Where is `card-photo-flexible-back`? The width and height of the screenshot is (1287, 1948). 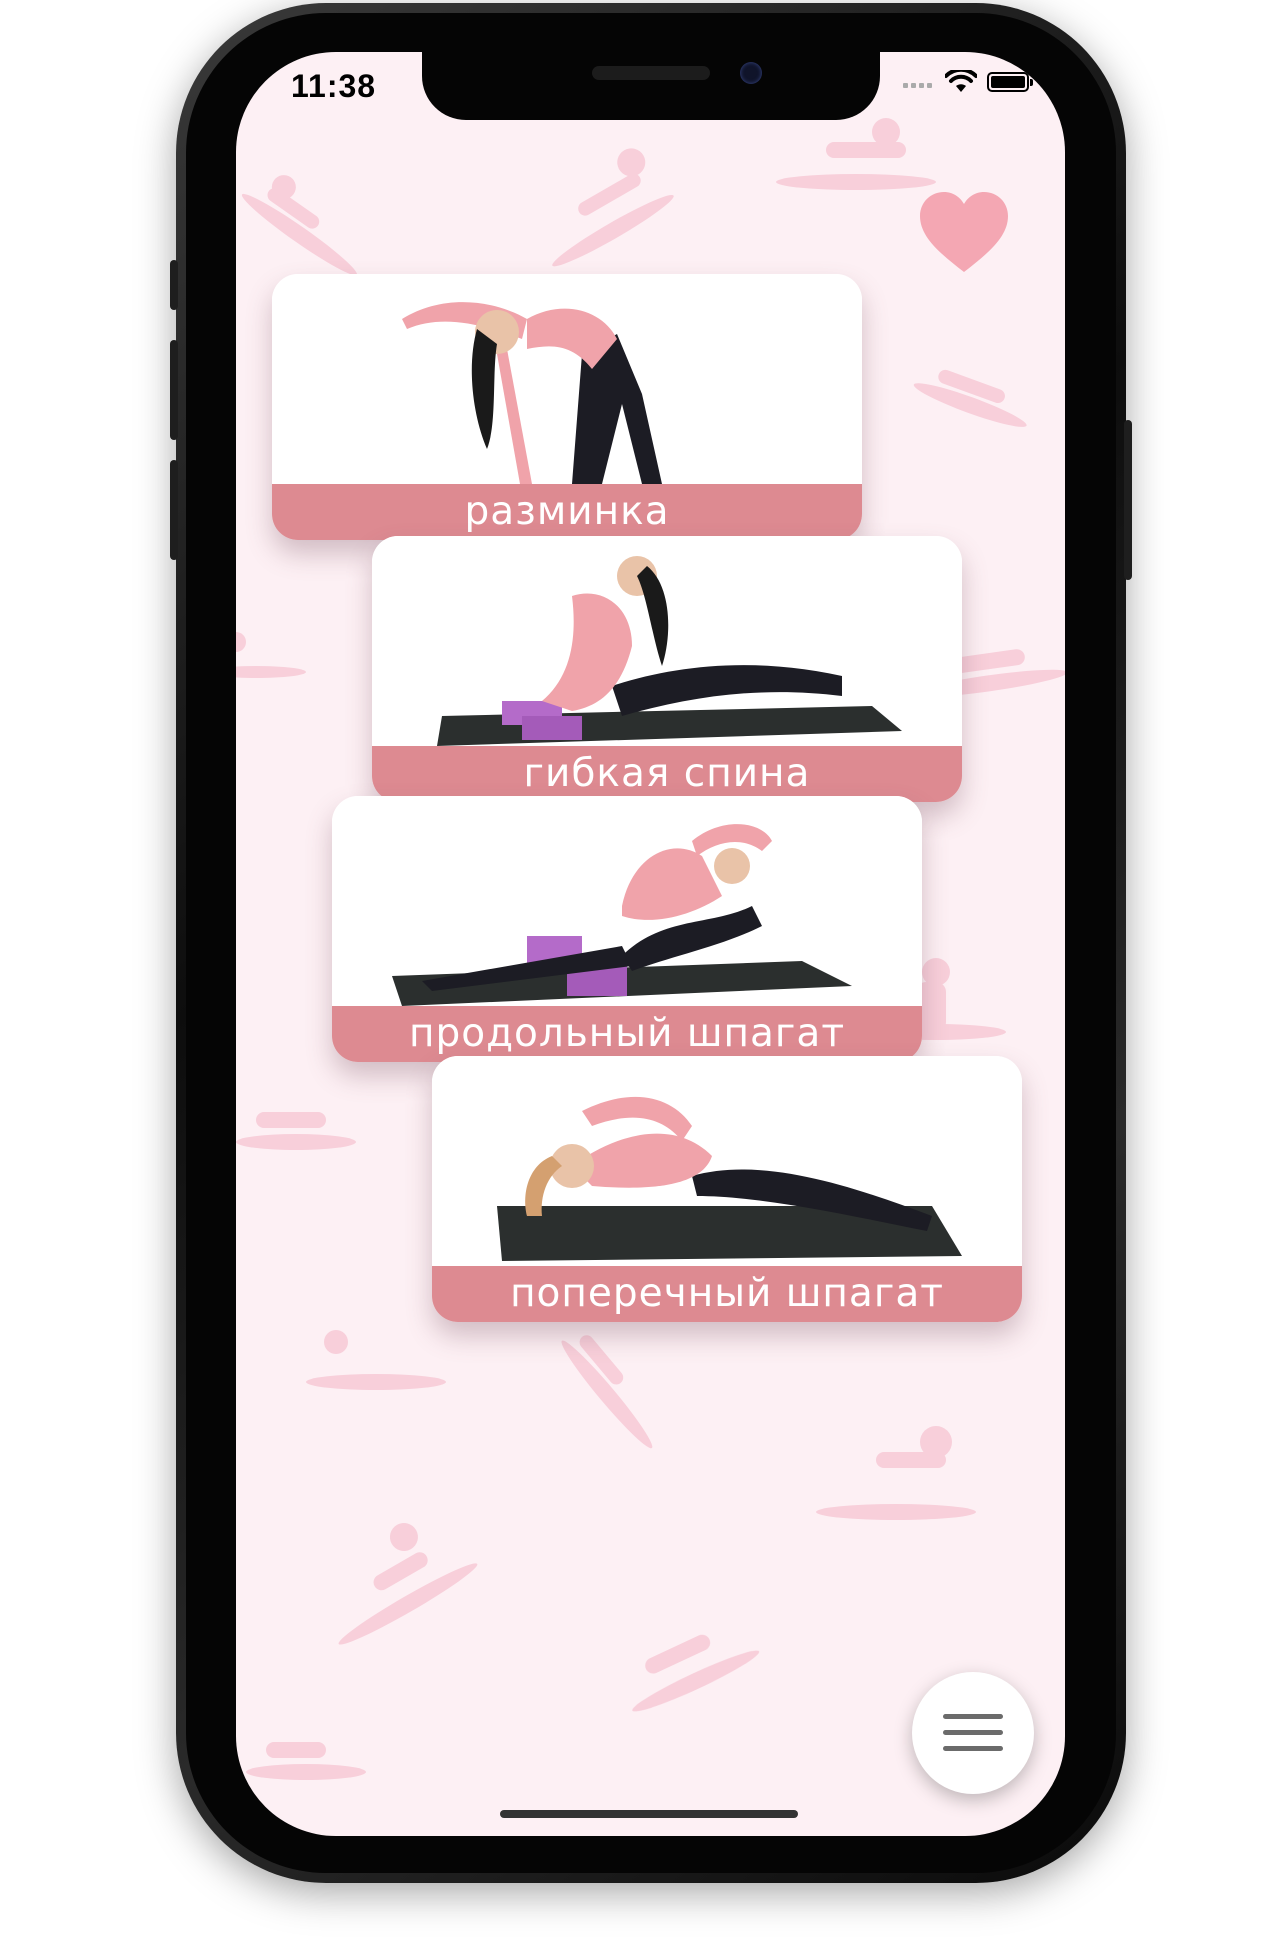
card-photo-flexible-back is located at coordinates (667, 642).